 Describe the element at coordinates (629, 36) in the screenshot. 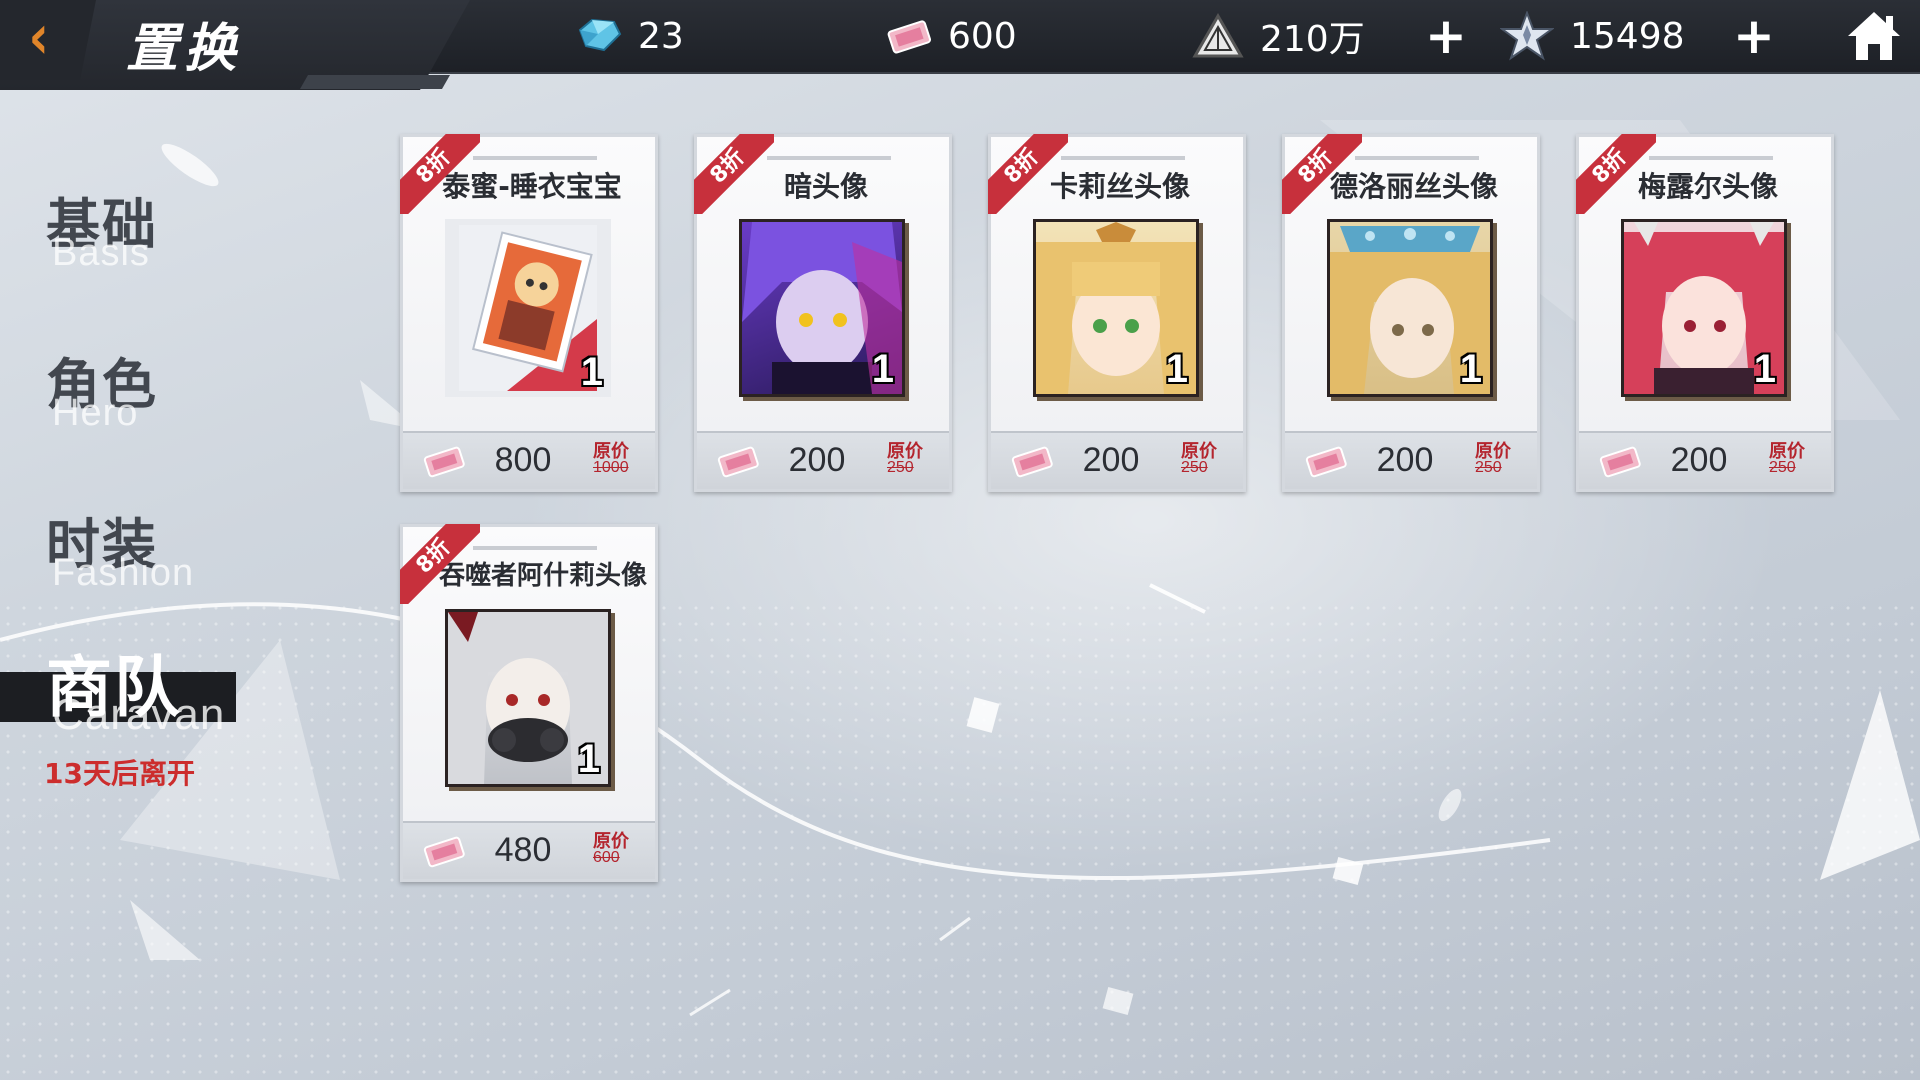

I see `currency-crystal: 23` at that location.